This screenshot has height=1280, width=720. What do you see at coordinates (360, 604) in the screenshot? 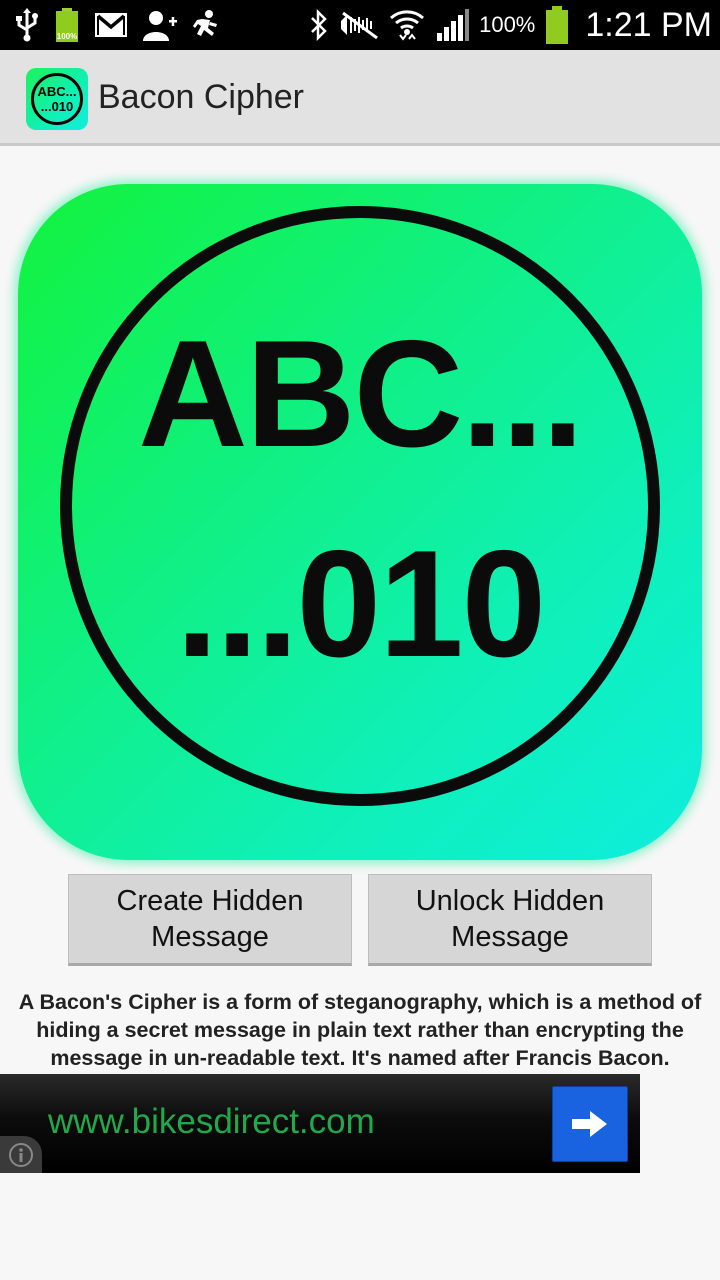
I see `hero-logo-line2: ...010` at bounding box center [360, 604].